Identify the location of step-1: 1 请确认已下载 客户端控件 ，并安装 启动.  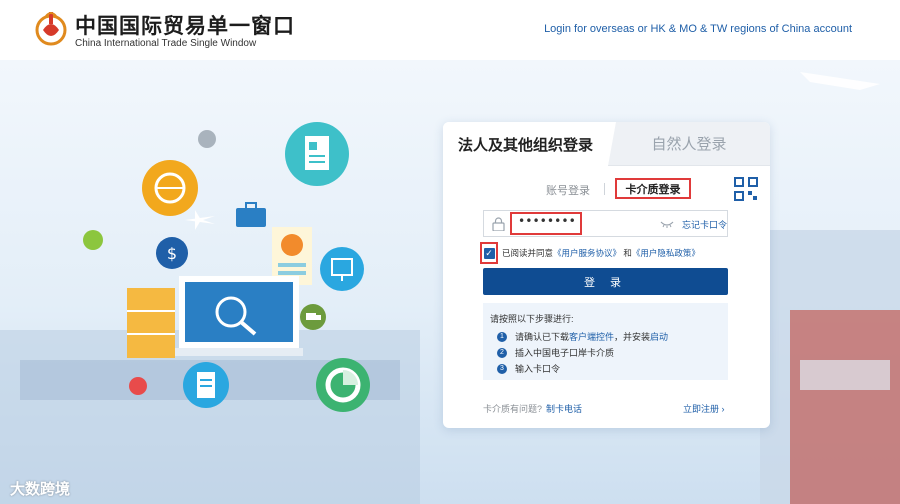
(582, 336).